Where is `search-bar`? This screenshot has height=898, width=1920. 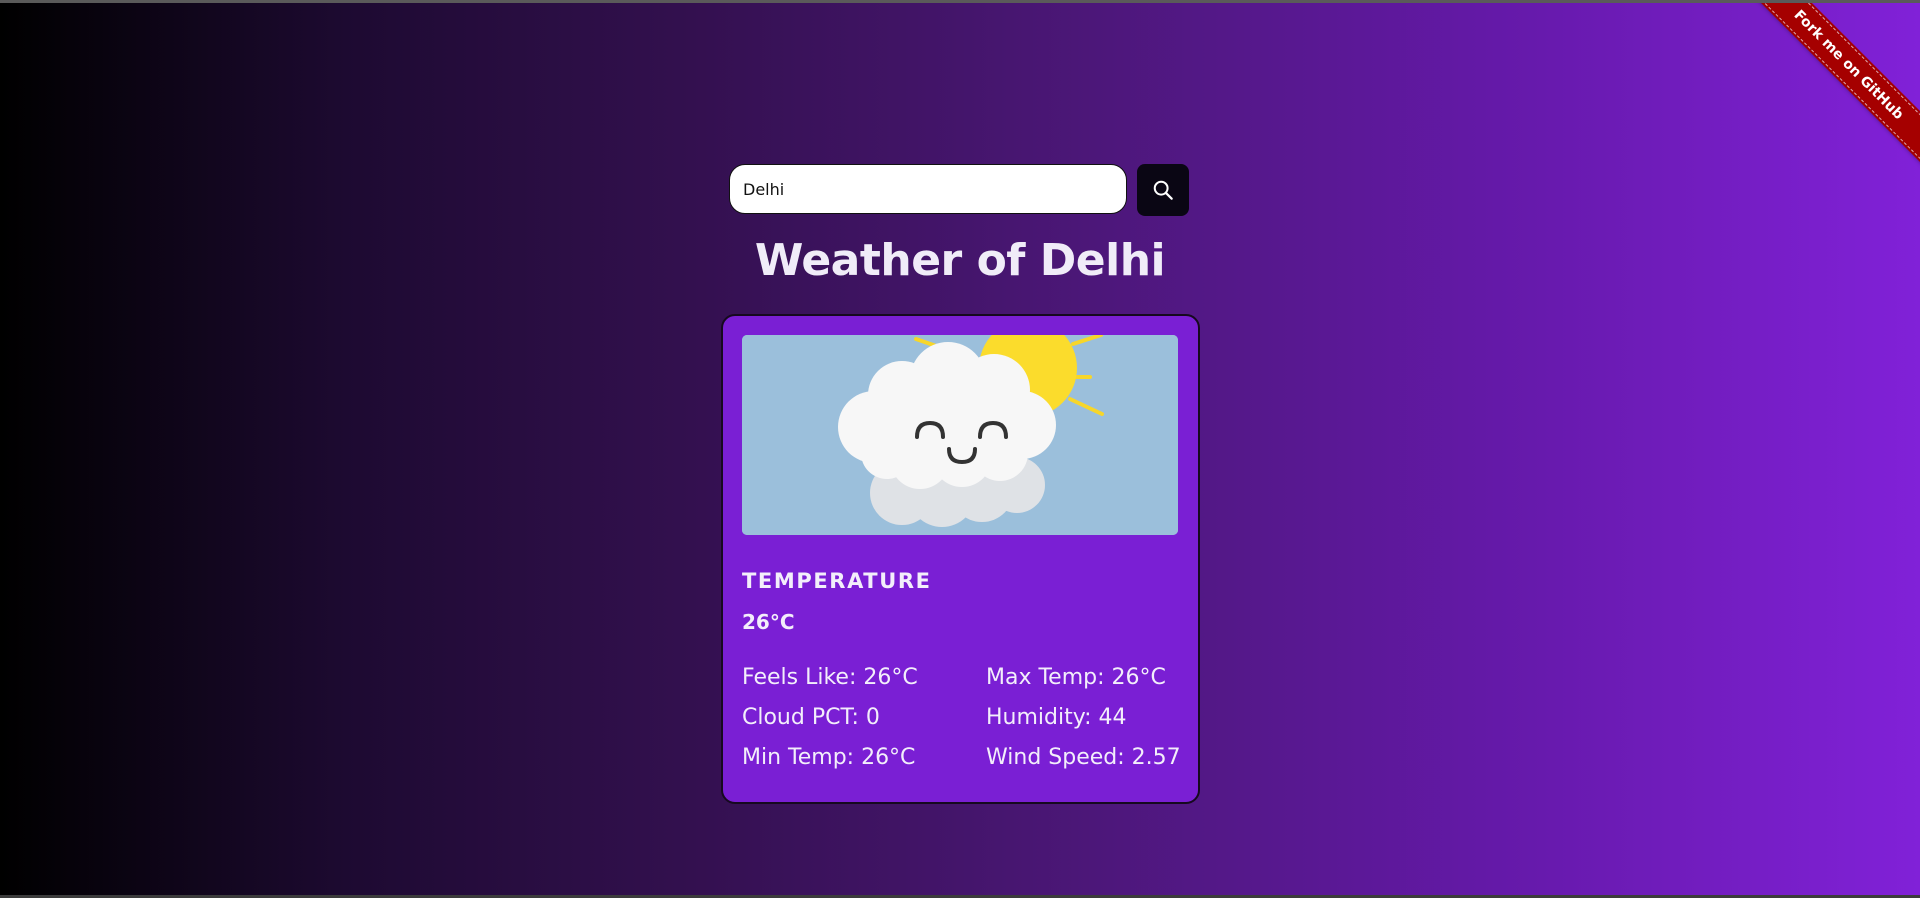 search-bar is located at coordinates (959, 190).